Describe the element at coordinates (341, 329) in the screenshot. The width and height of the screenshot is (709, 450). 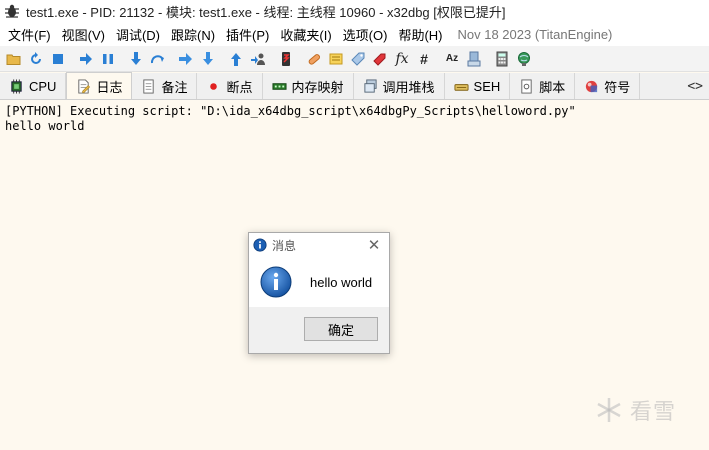
I see `ok-button: 确定` at that location.